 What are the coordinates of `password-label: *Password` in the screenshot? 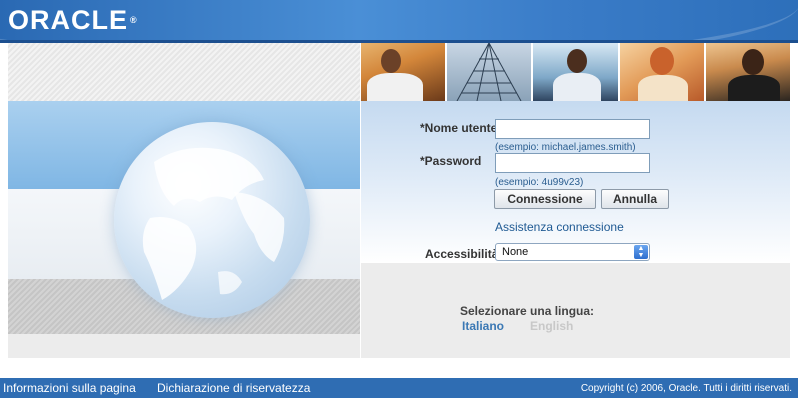 It's located at (451, 161).